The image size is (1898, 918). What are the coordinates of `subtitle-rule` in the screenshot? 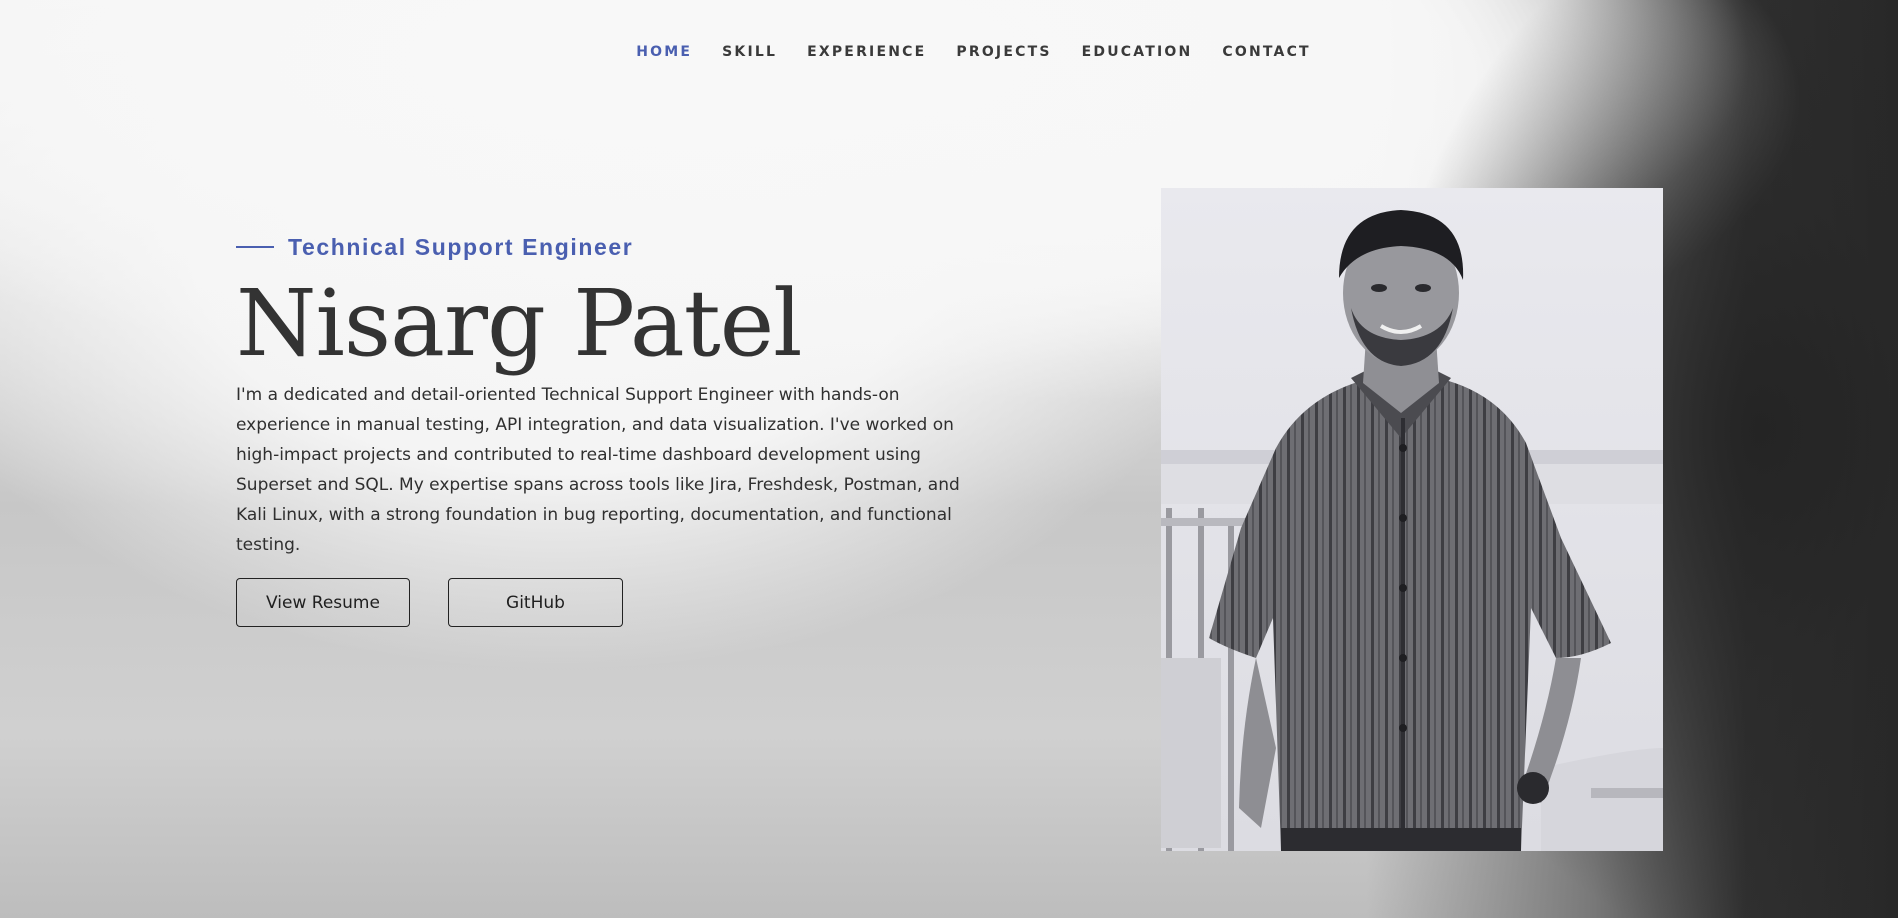 It's located at (255, 247).